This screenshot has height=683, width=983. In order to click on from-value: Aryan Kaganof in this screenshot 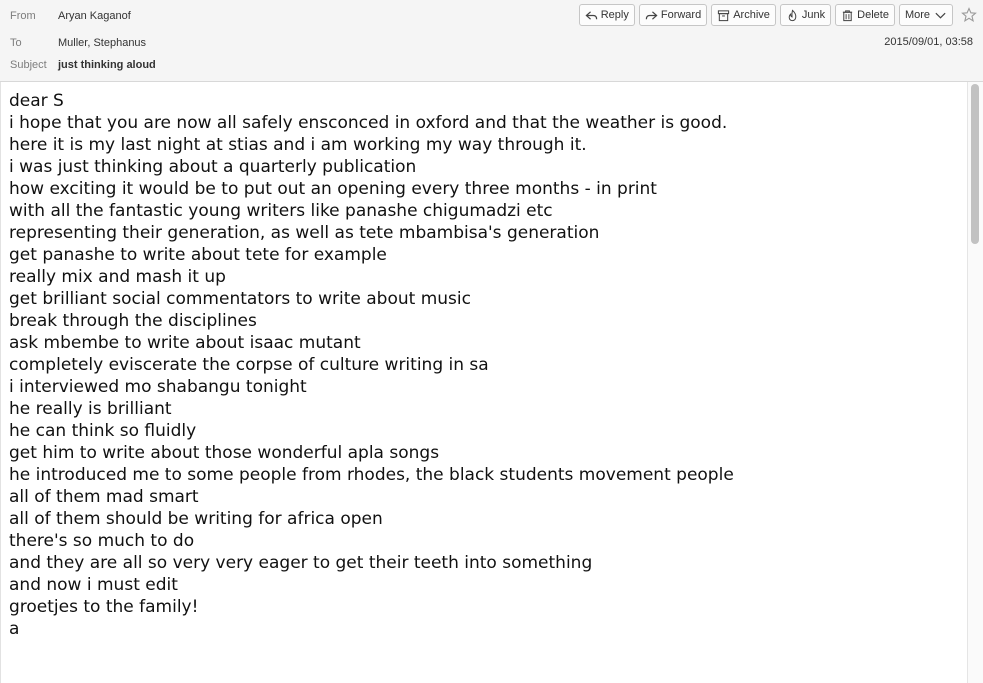, I will do `click(94, 16)`.